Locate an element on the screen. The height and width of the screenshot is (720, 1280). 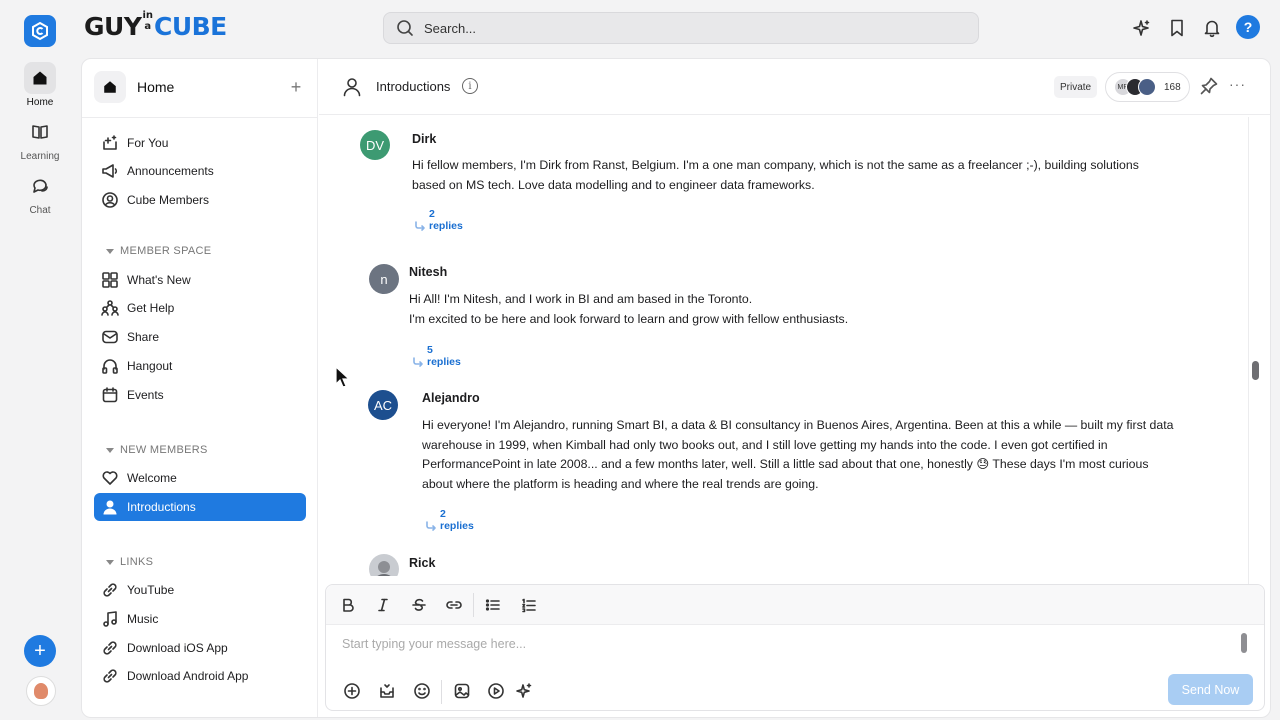
megaphone-icon is located at coordinates (110, 171).